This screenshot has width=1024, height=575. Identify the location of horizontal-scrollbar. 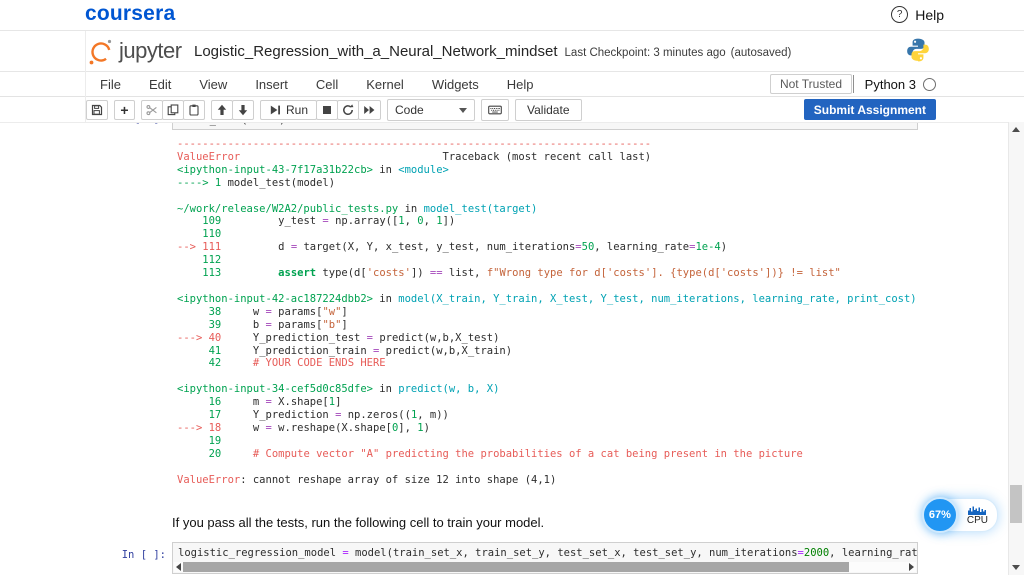
(545, 567).